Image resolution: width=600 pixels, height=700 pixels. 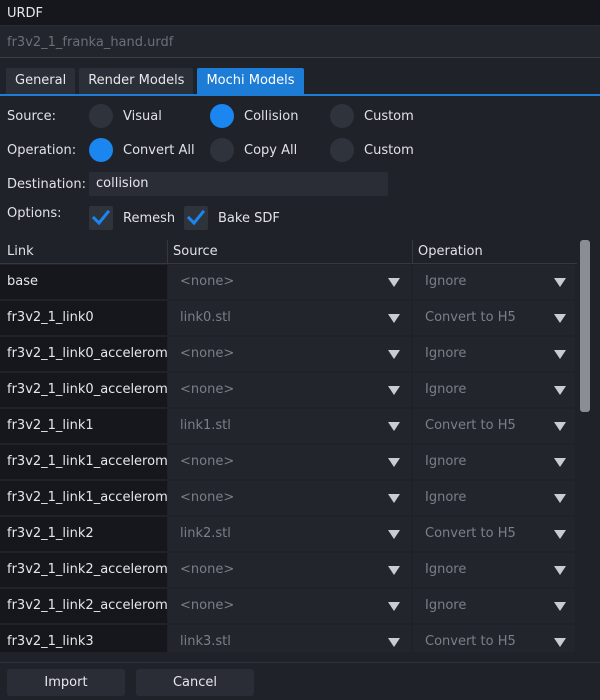 I want to click on import-button: Import, so click(x=66, y=682).